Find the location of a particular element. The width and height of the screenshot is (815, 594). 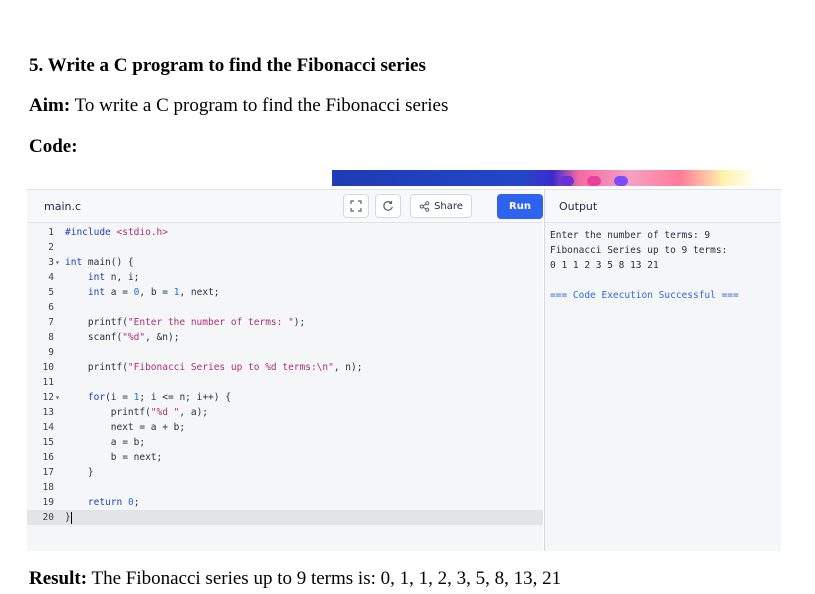

line-number: 6 is located at coordinates (51, 307).